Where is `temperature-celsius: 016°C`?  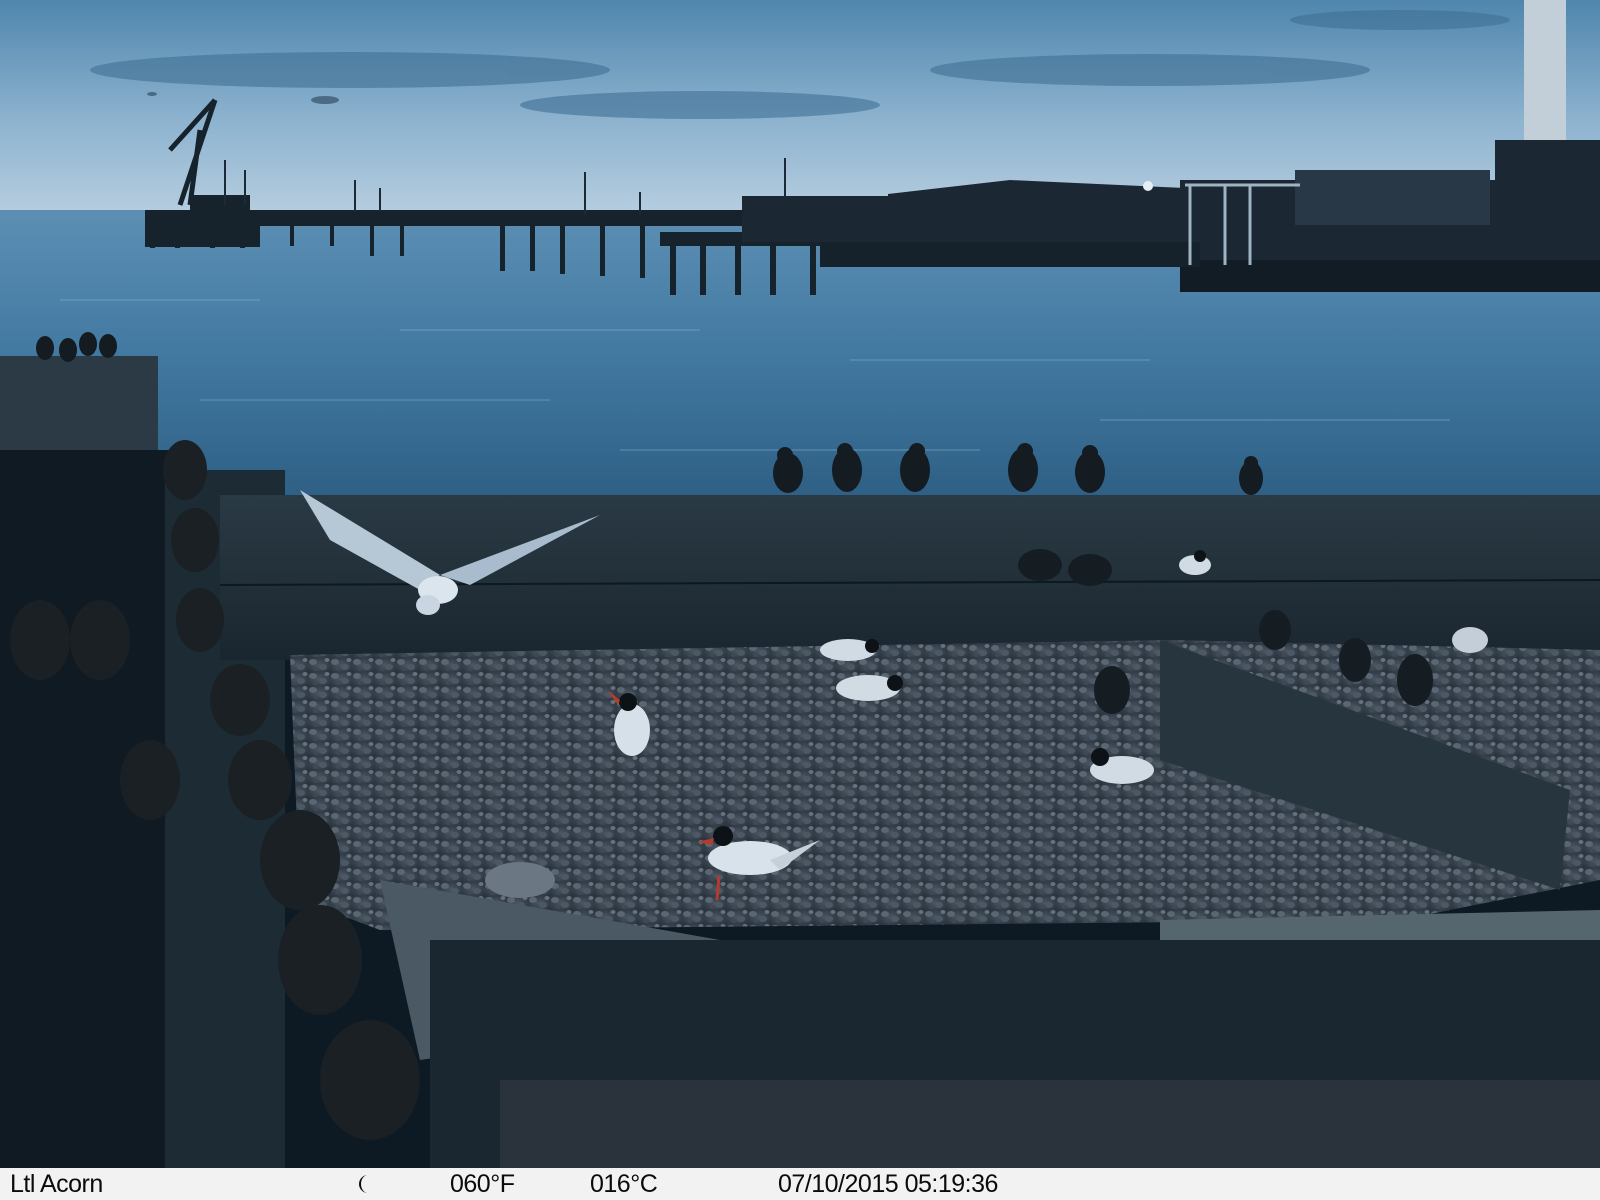
temperature-celsius: 016°C is located at coordinates (624, 1184).